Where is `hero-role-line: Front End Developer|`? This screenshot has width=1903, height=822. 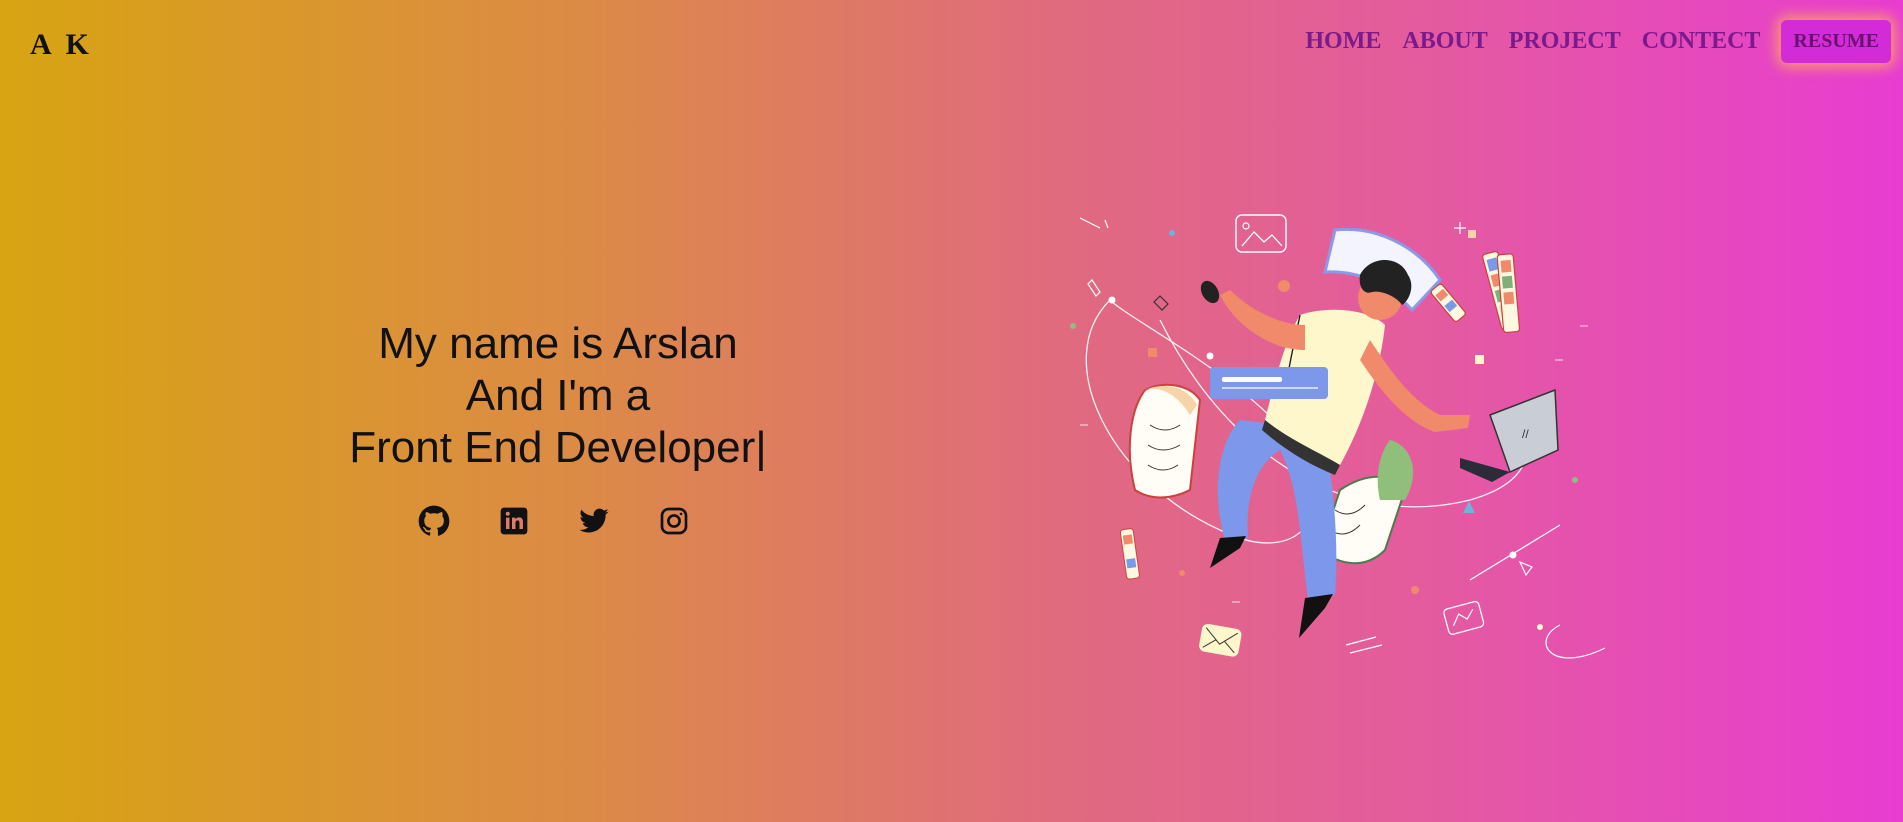 hero-role-line: Front End Developer| is located at coordinates (558, 448).